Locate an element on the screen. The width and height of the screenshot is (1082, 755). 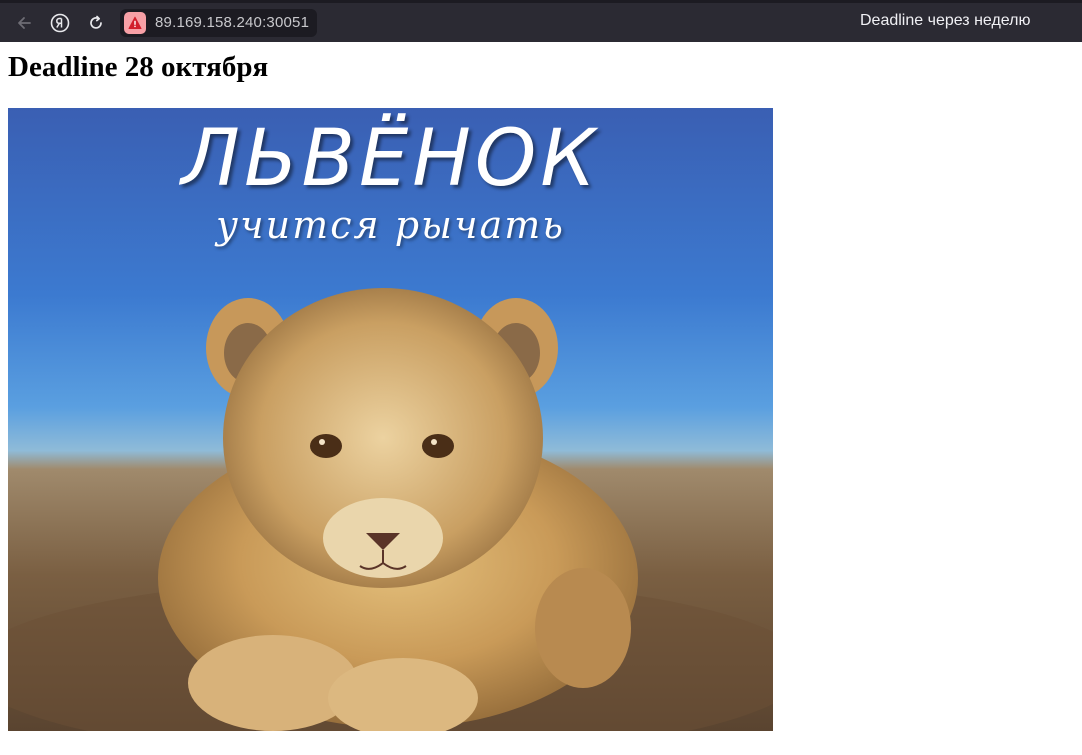
poster-subtitle: учится рычать is located at coordinates (390, 225).